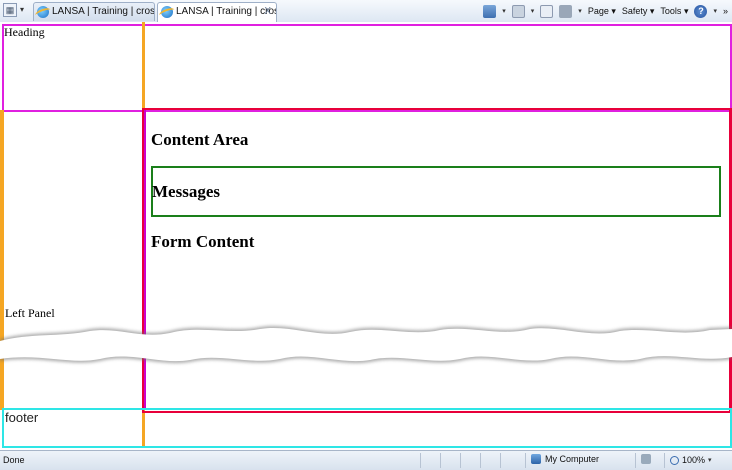 The height and width of the screenshot is (470, 732). I want to click on safety-menu: Safety ▾, so click(638, 11).